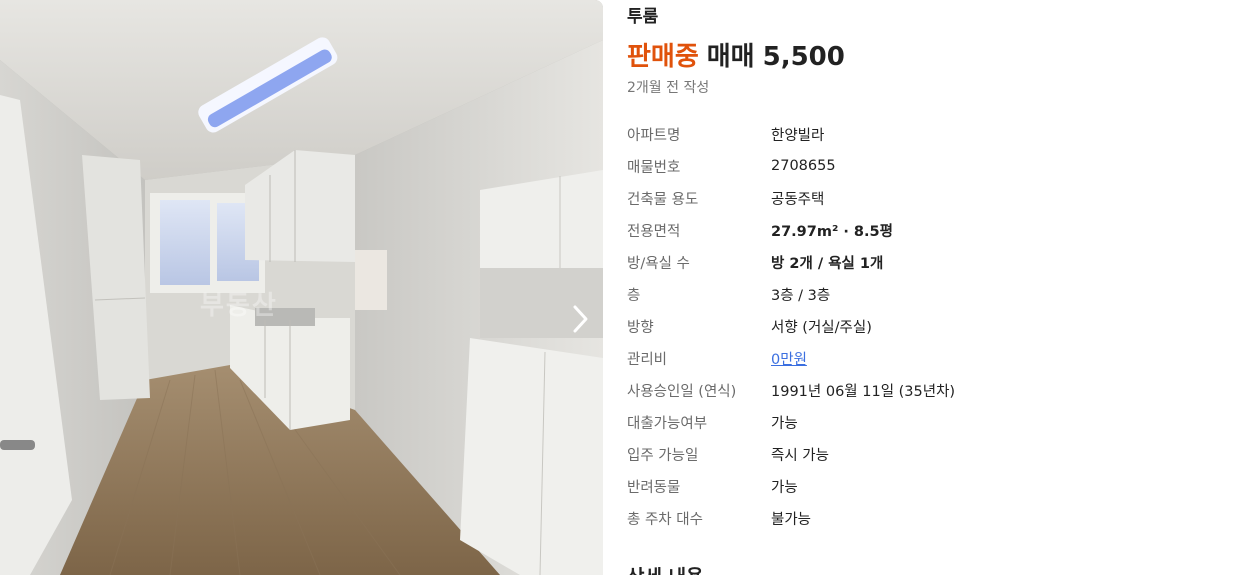  I want to click on next-photo-button, so click(580, 319).